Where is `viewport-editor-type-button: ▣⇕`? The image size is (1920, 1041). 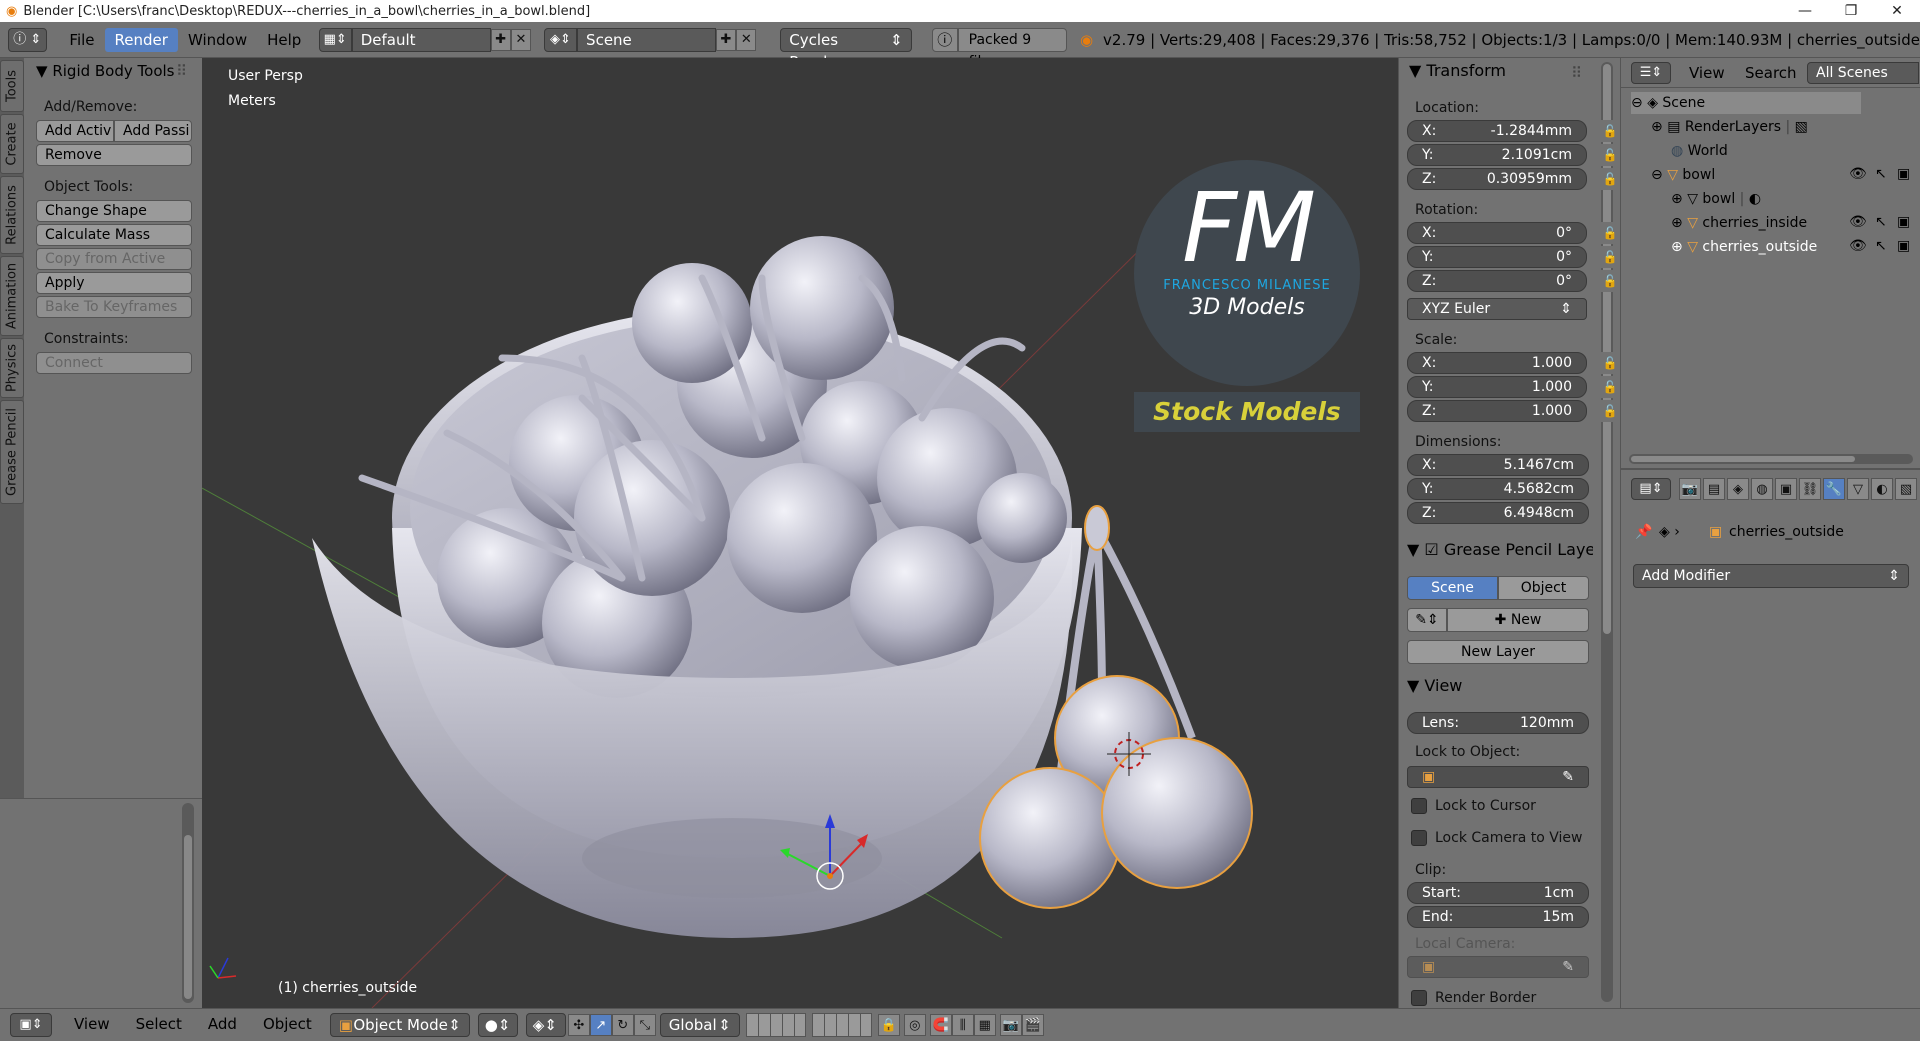
viewport-editor-type-button: ▣⇕ is located at coordinates (31, 1025).